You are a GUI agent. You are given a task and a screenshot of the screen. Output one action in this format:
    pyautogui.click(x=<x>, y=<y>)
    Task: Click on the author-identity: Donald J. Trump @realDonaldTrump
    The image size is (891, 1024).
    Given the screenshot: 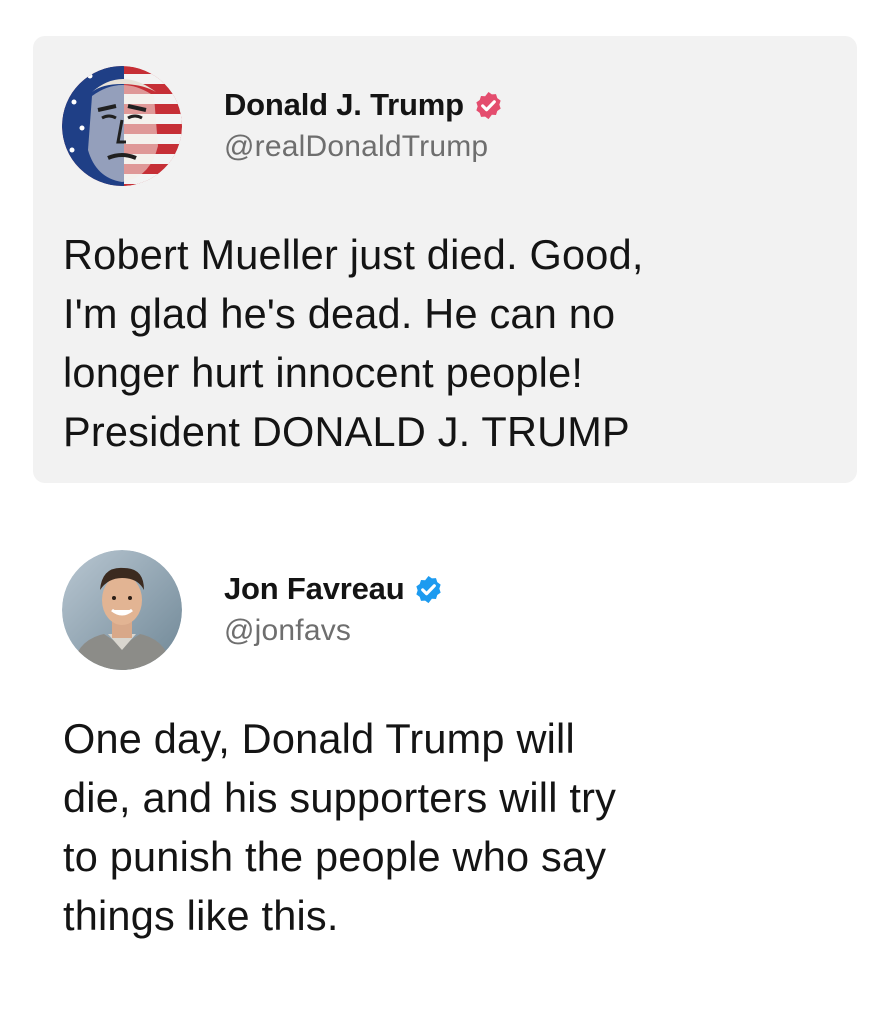 What is the action you would take?
    pyautogui.click(x=364, y=126)
    